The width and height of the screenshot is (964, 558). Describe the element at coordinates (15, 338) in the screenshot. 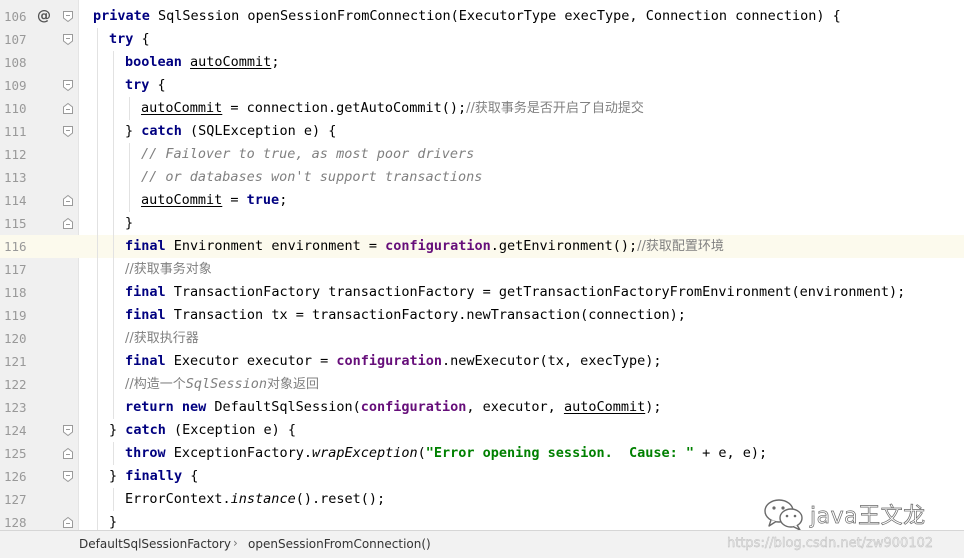

I see `line-number: 120` at that location.